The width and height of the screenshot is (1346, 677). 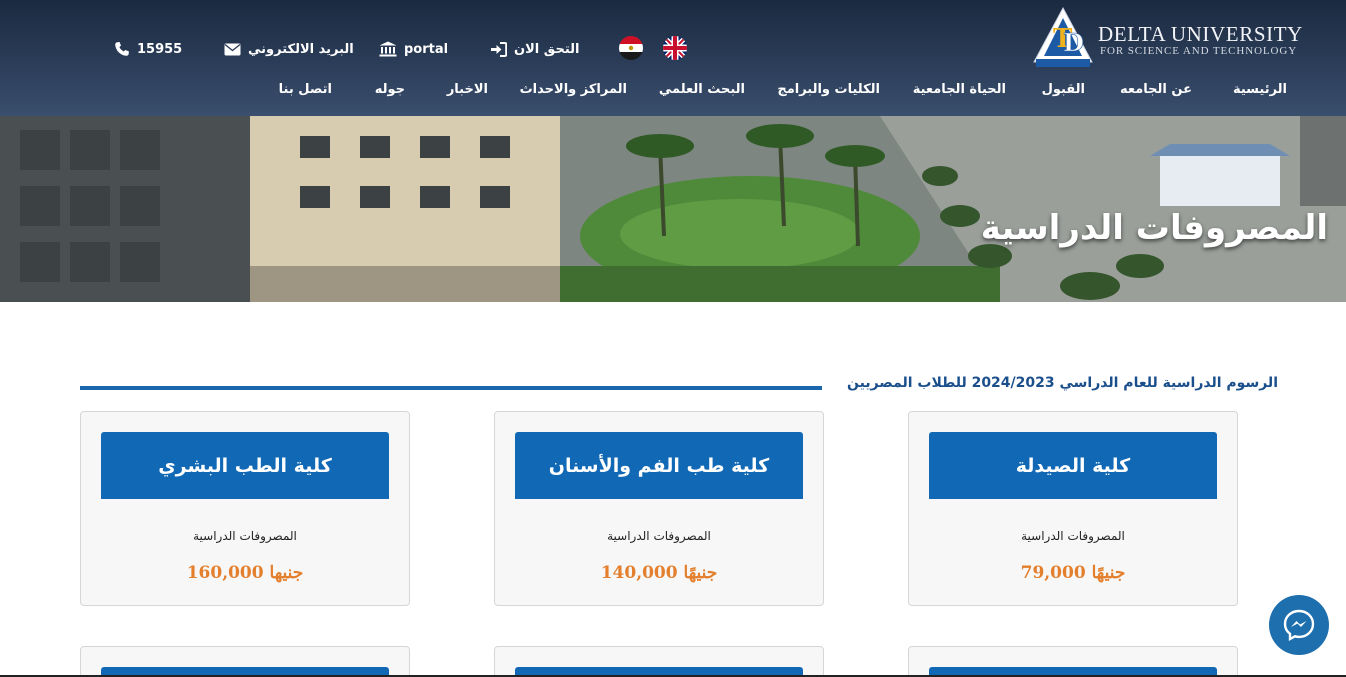 What do you see at coordinates (1260, 89) in the screenshot?
I see `nav-item-home: الرئيسية` at bounding box center [1260, 89].